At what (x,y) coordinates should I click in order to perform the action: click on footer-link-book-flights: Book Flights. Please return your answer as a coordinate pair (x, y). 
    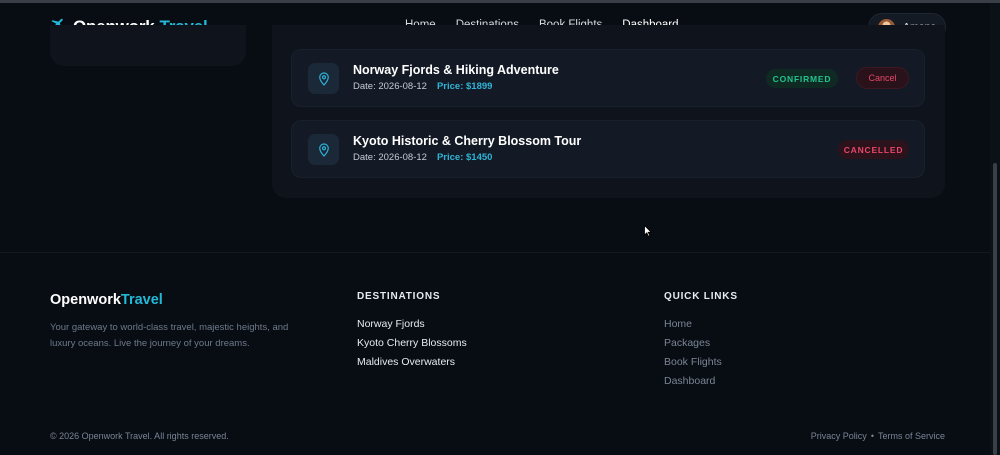
    Looking at the image, I should click on (693, 362).